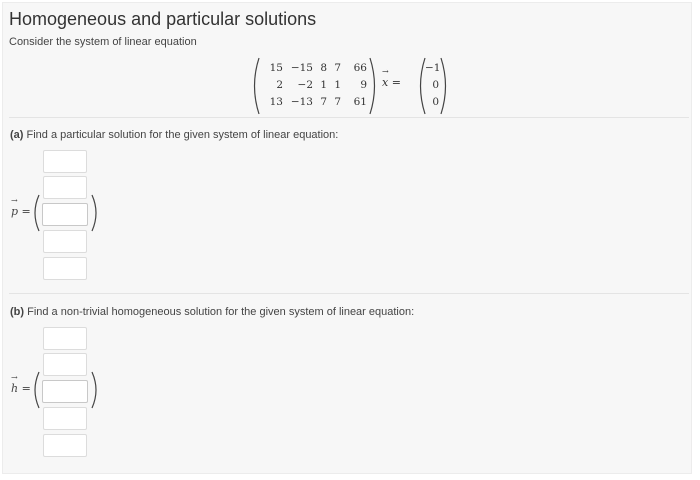 The width and height of the screenshot is (700, 480). I want to click on vector-x-symbol: x, so click(385, 82).